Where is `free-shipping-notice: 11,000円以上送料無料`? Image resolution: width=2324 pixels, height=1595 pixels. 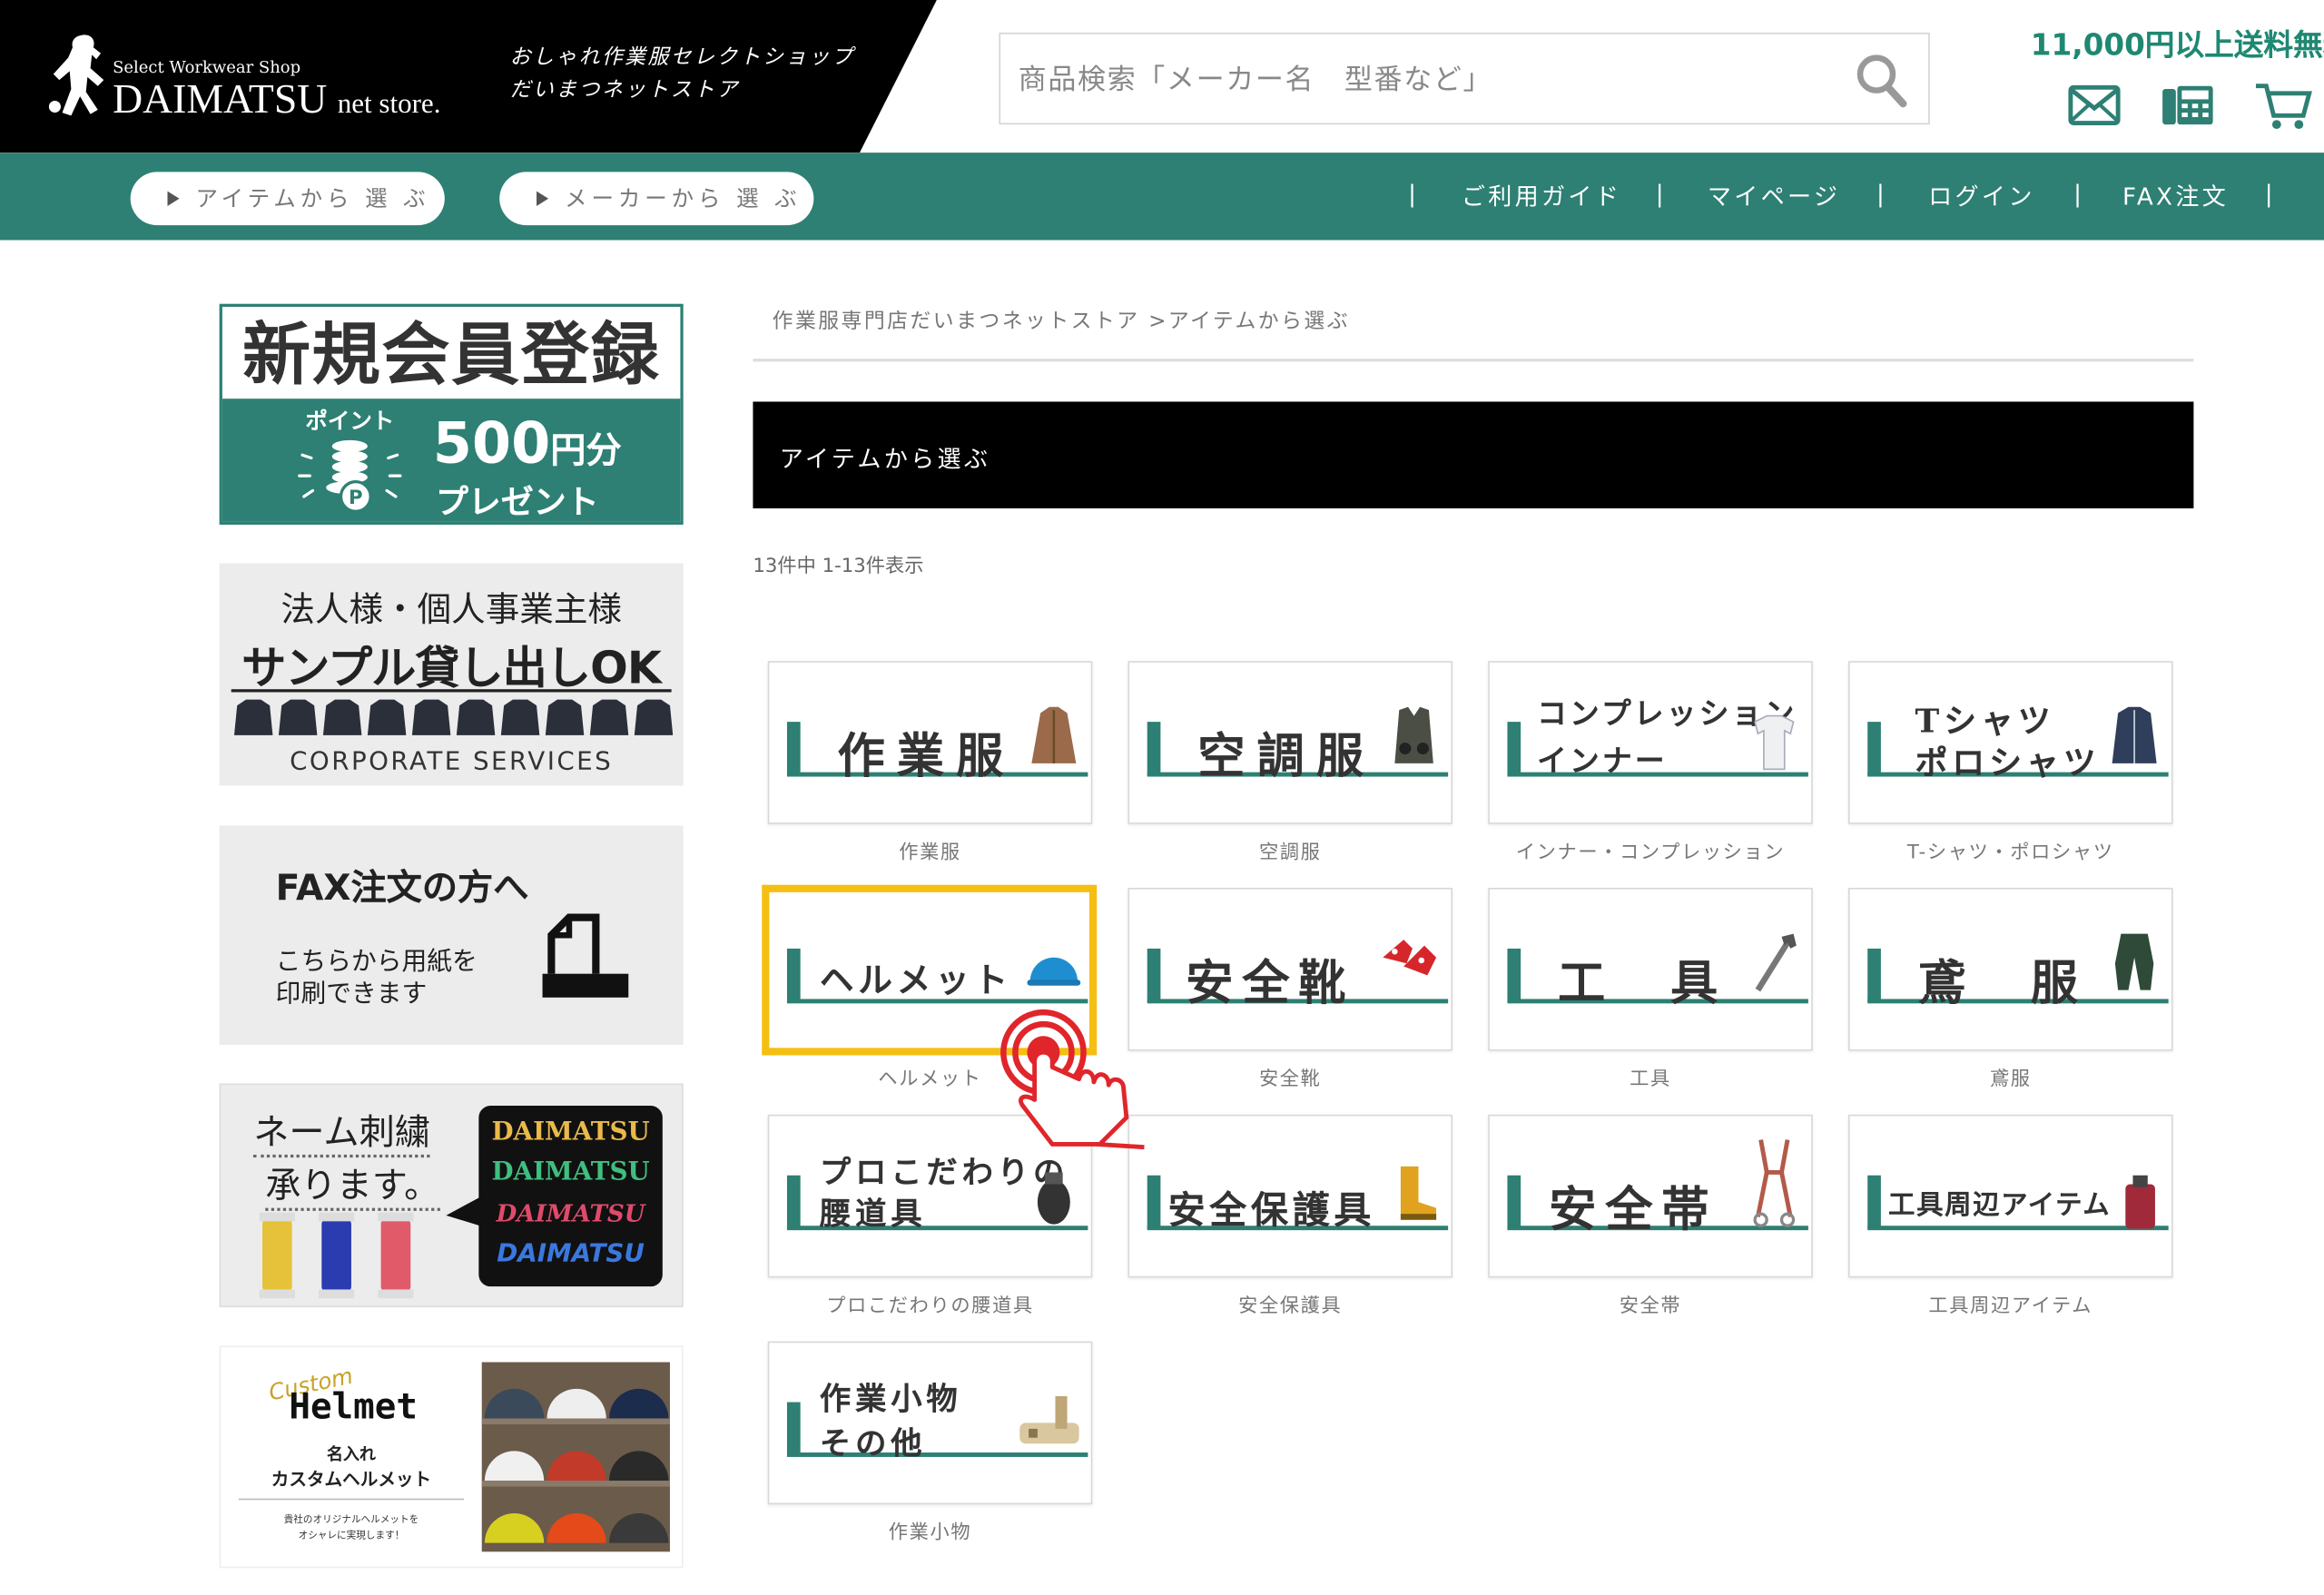 free-shipping-notice: 11,000円以上送料無料 is located at coordinates (2177, 45).